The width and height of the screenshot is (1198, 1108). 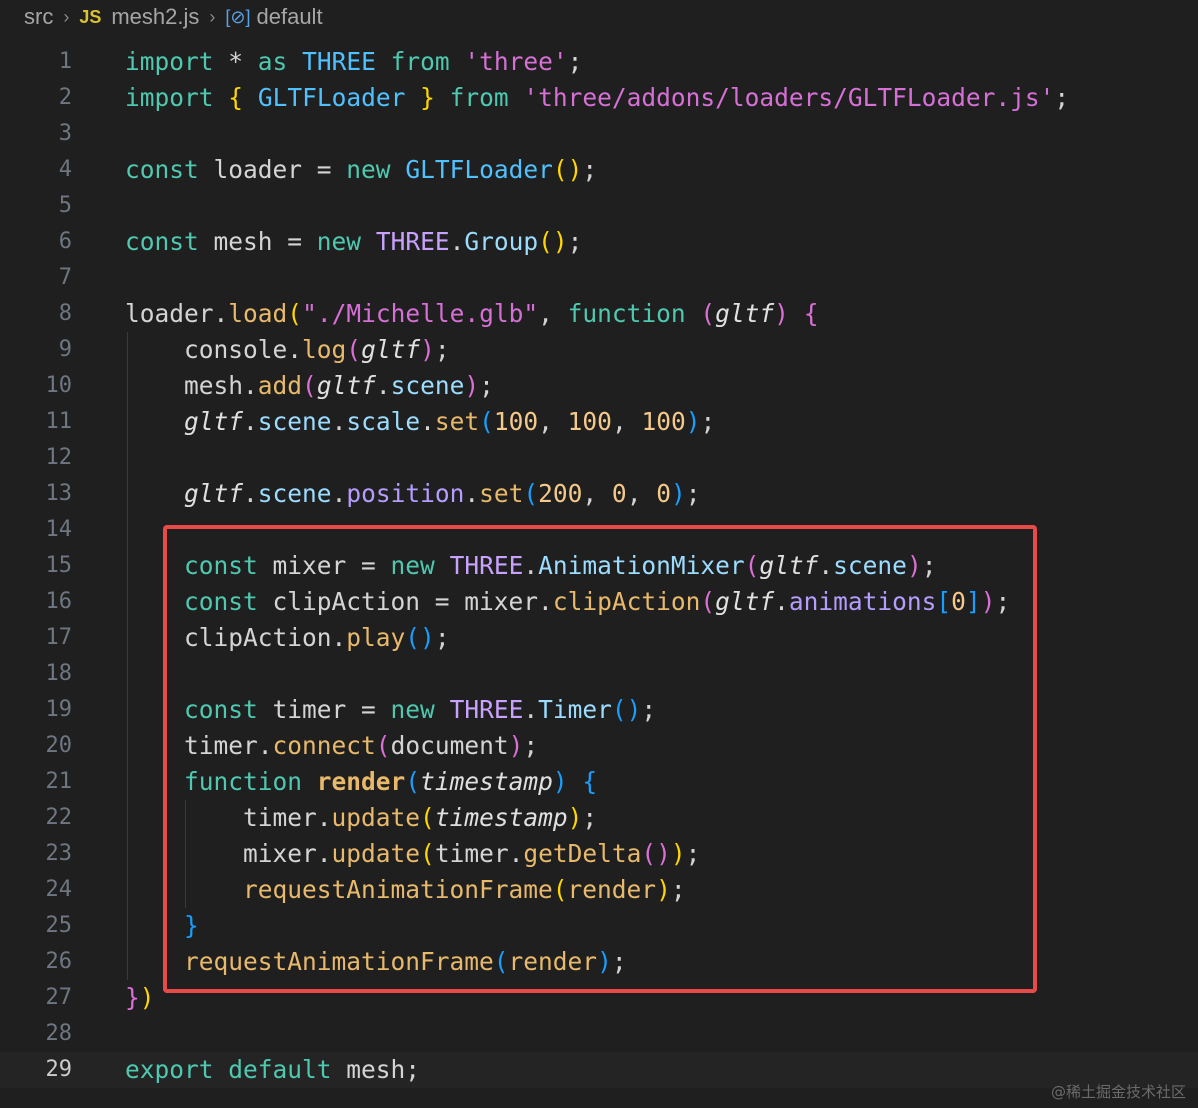 I want to click on code-line: 13 gltf.scene.position.set(200, 0, 0);, so click(x=599, y=494).